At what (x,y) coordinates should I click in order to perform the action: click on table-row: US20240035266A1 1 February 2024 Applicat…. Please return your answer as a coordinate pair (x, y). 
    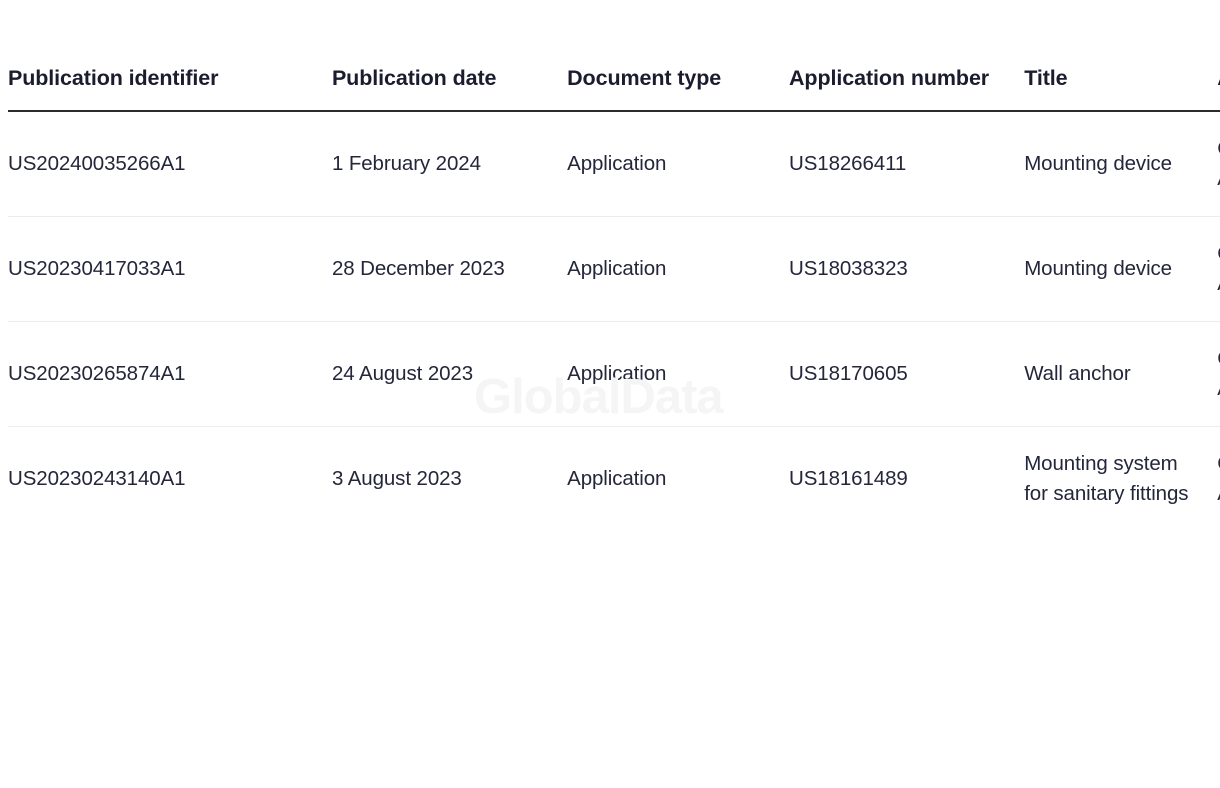
    Looking at the image, I should click on (614, 164).